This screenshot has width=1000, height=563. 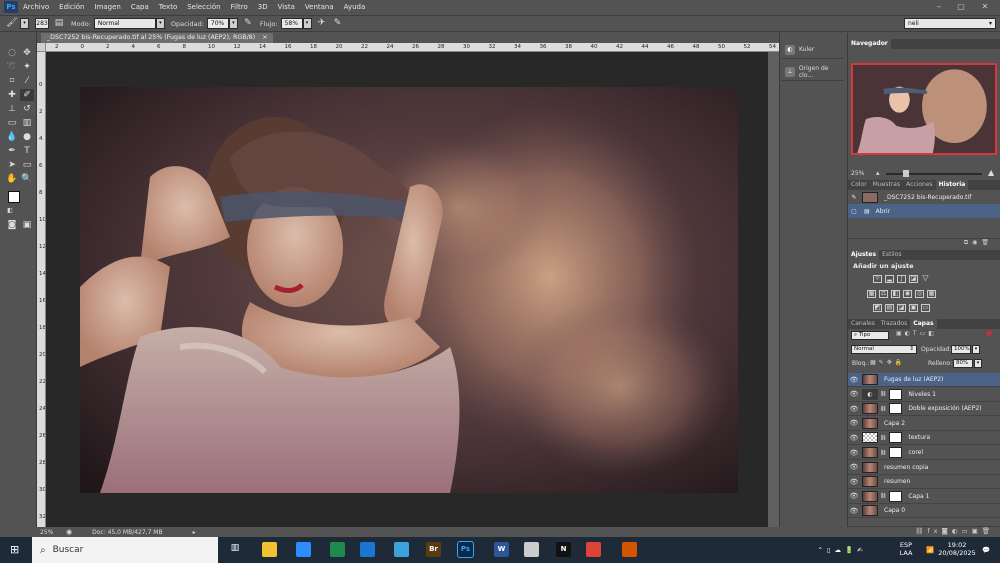 What do you see at coordinates (203, 7) in the screenshot?
I see `menu-seleccion: Selección` at bounding box center [203, 7].